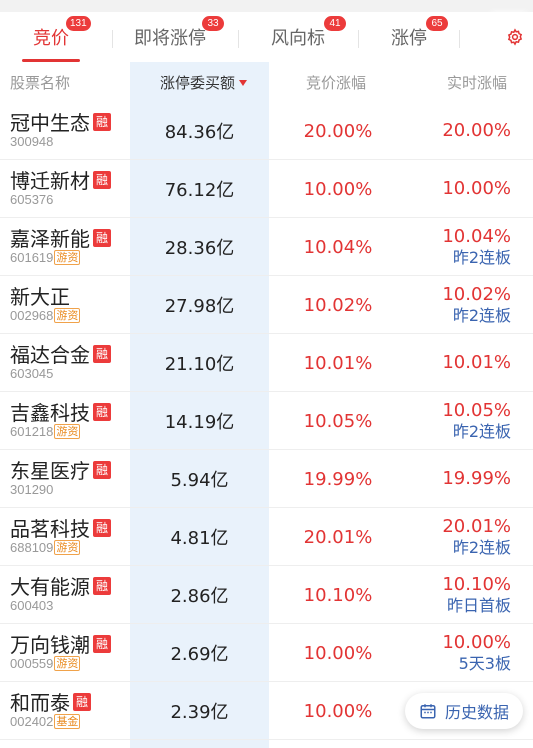 Image resolution: width=533 pixels, height=748 pixels. Describe the element at coordinates (67, 721) in the screenshot. I see `stock-tag-badge: 基金` at that location.